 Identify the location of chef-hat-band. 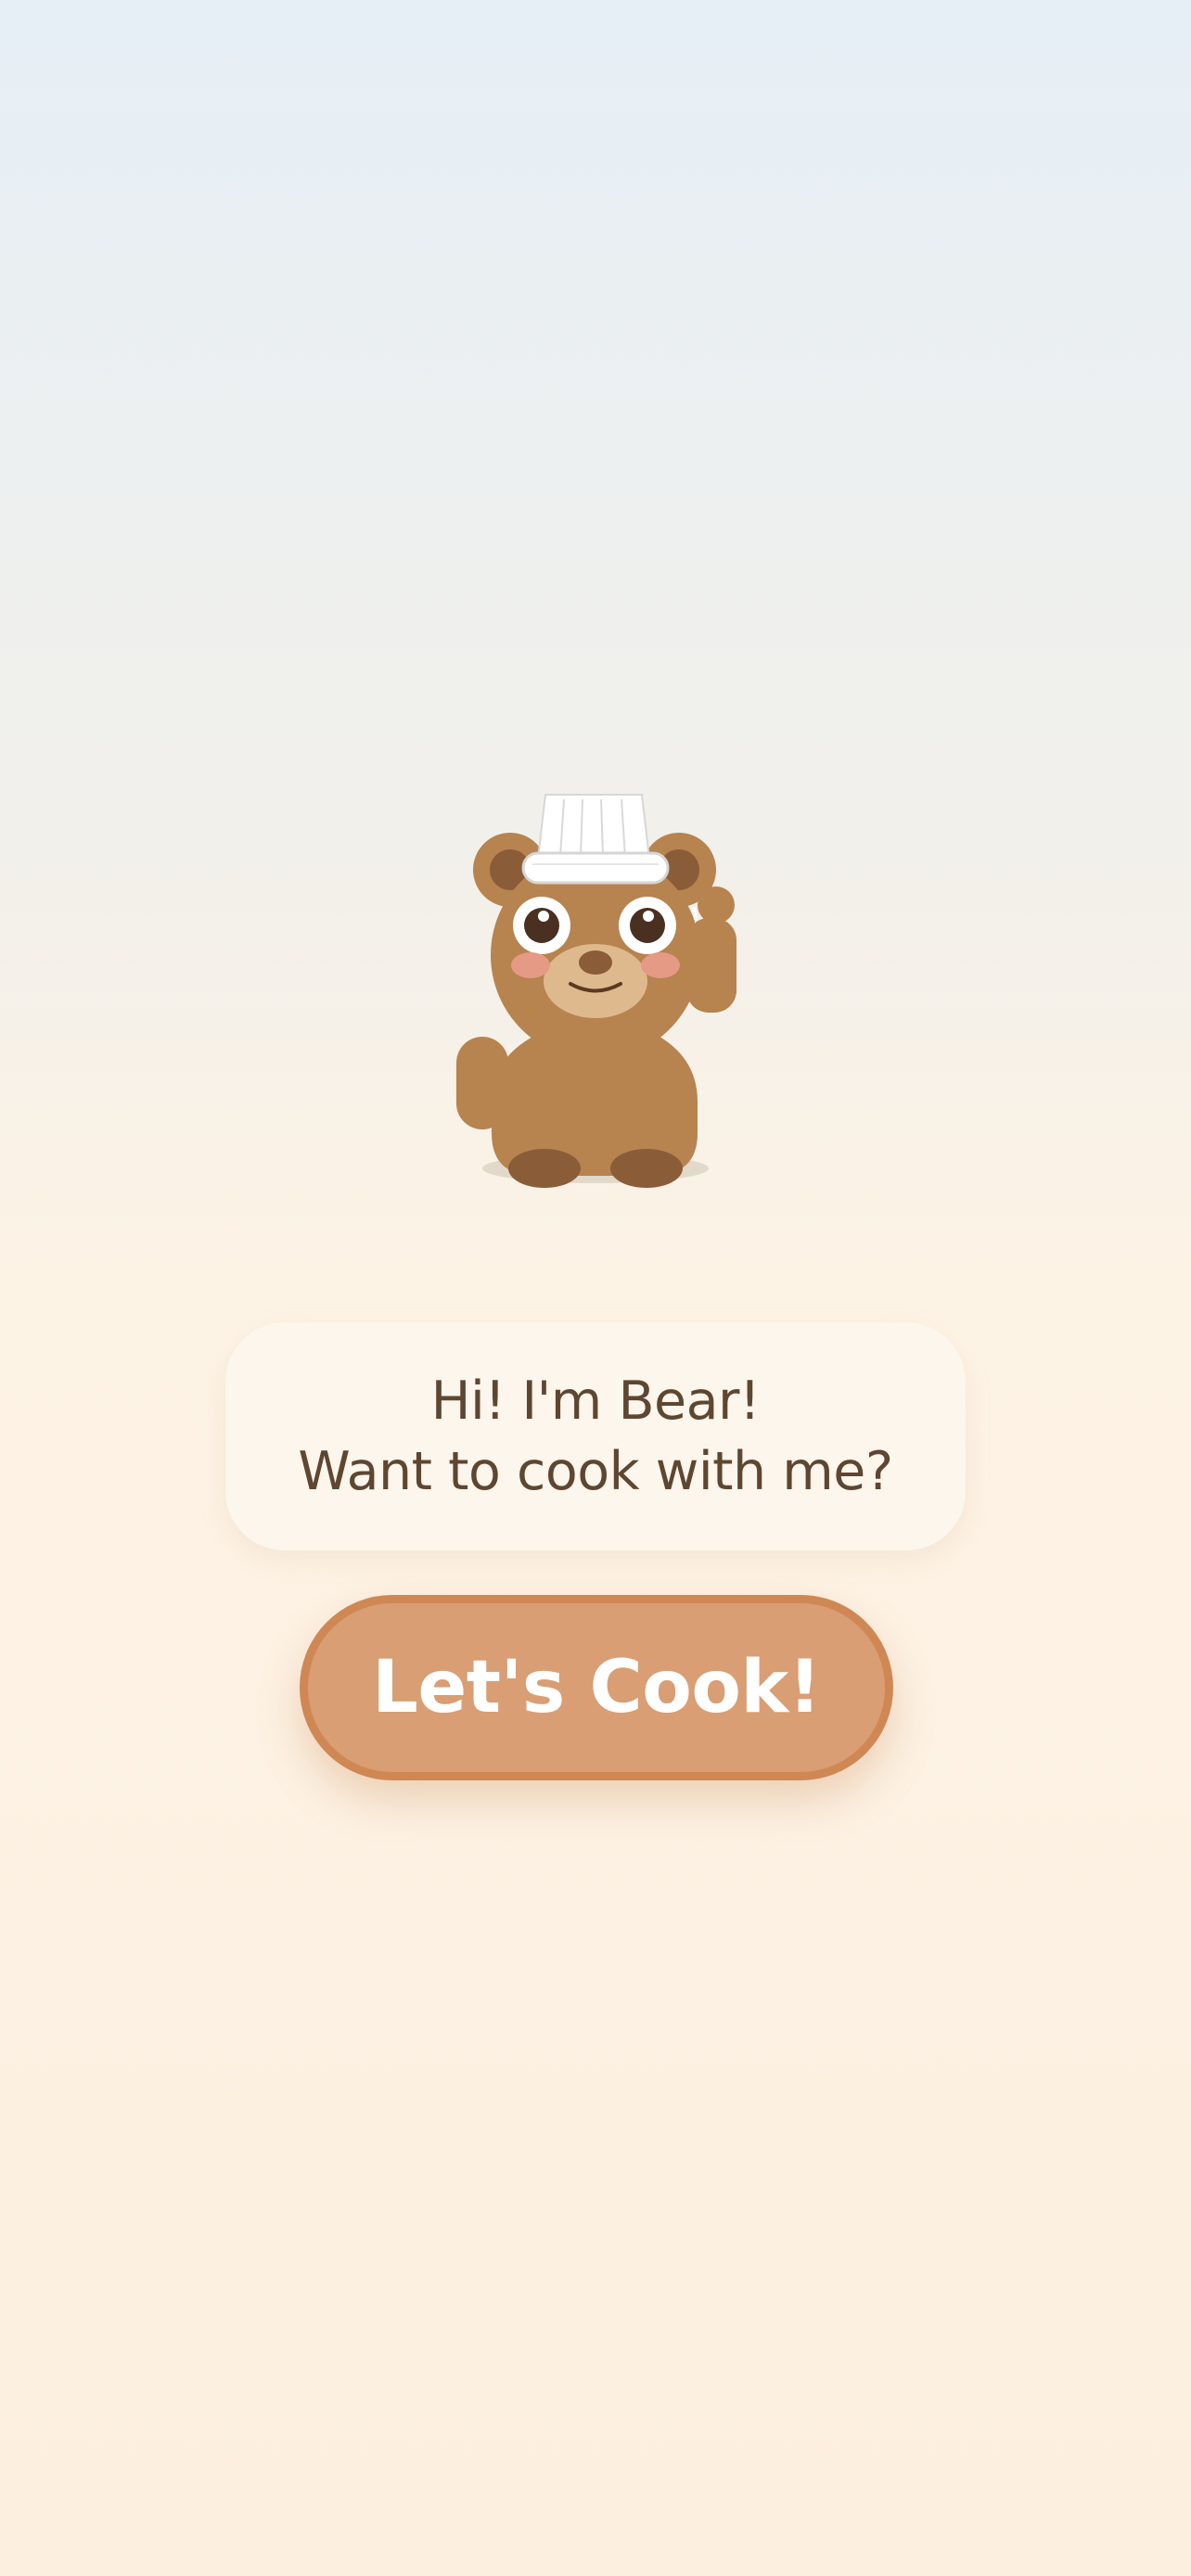
(595, 868).